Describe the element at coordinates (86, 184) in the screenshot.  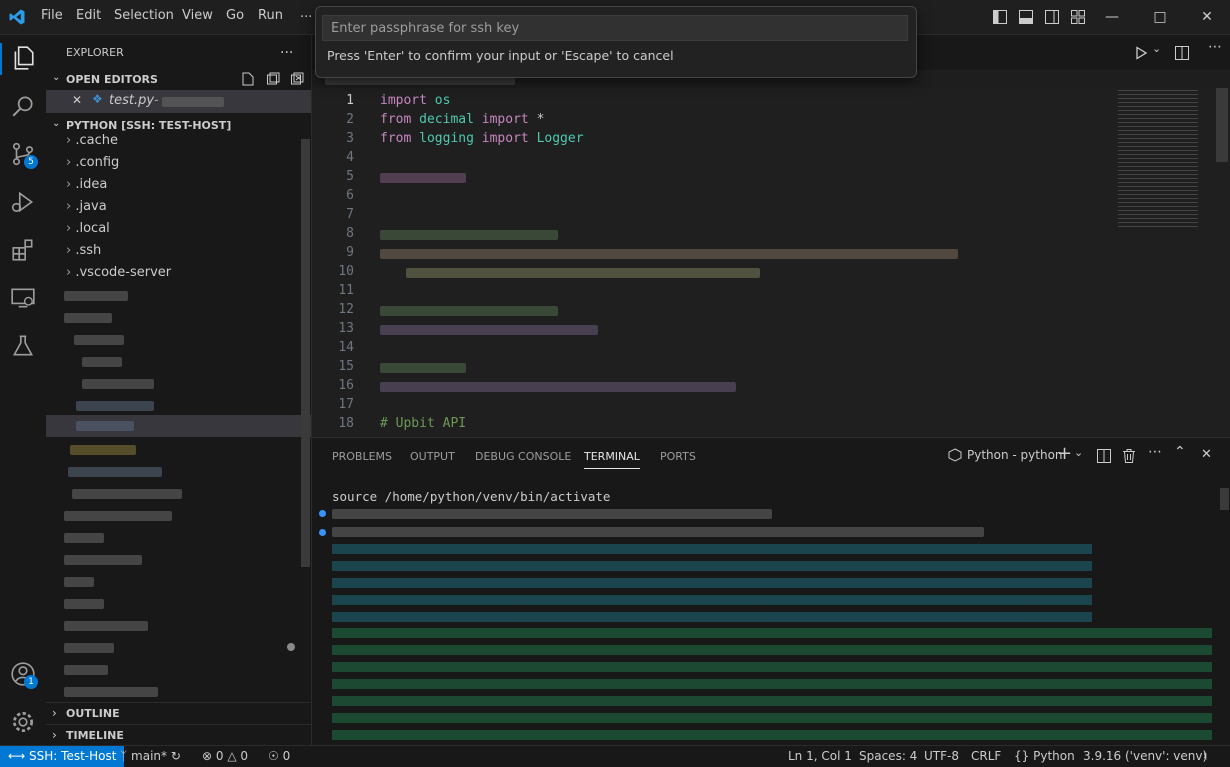
I see `folder-item-idea: › .idea` at that location.